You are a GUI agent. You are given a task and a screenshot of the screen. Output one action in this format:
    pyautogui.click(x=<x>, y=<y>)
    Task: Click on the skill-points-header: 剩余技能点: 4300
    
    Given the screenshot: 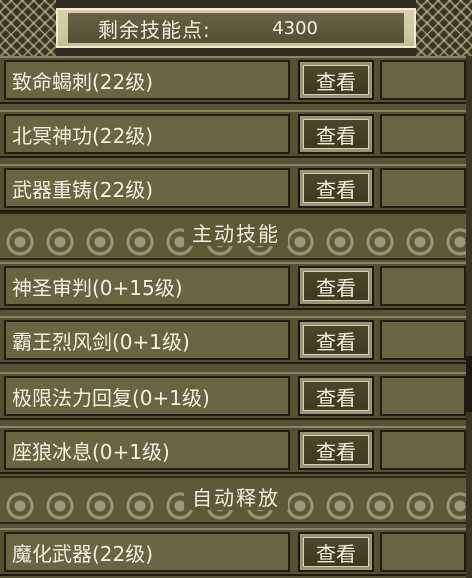 What is the action you would take?
    pyautogui.click(x=236, y=28)
    